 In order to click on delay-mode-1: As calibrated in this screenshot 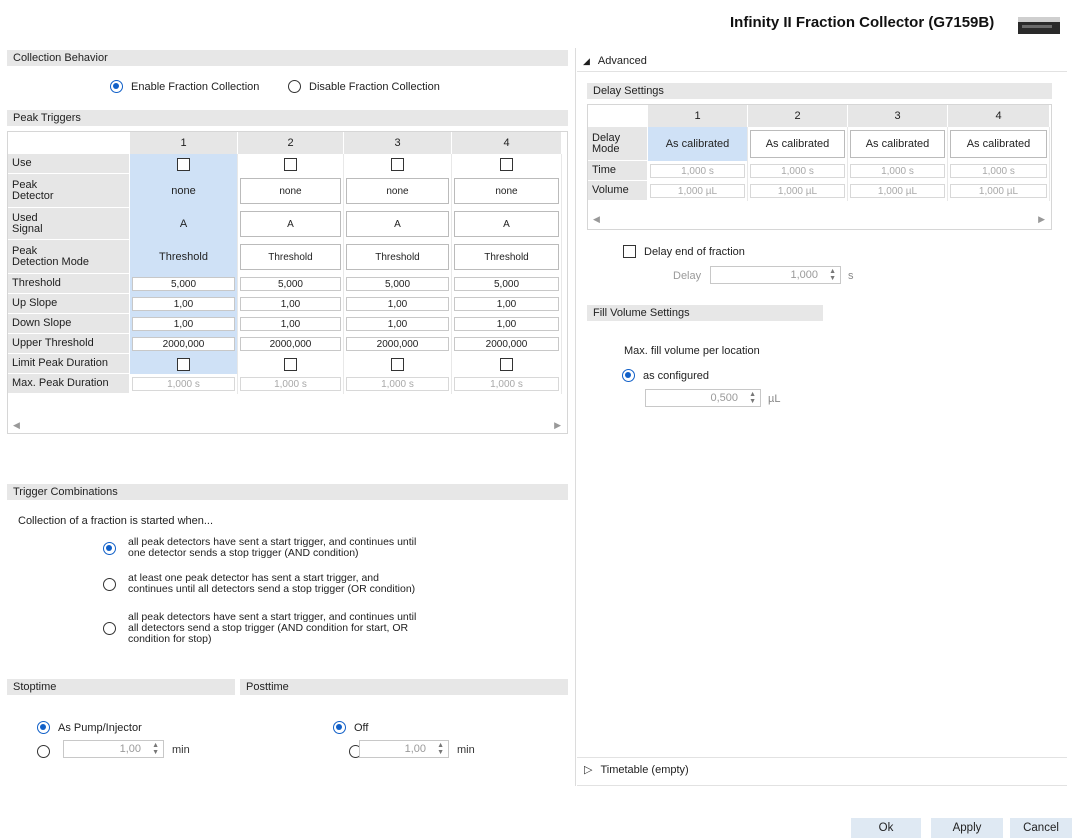, I will do `click(698, 144)`.